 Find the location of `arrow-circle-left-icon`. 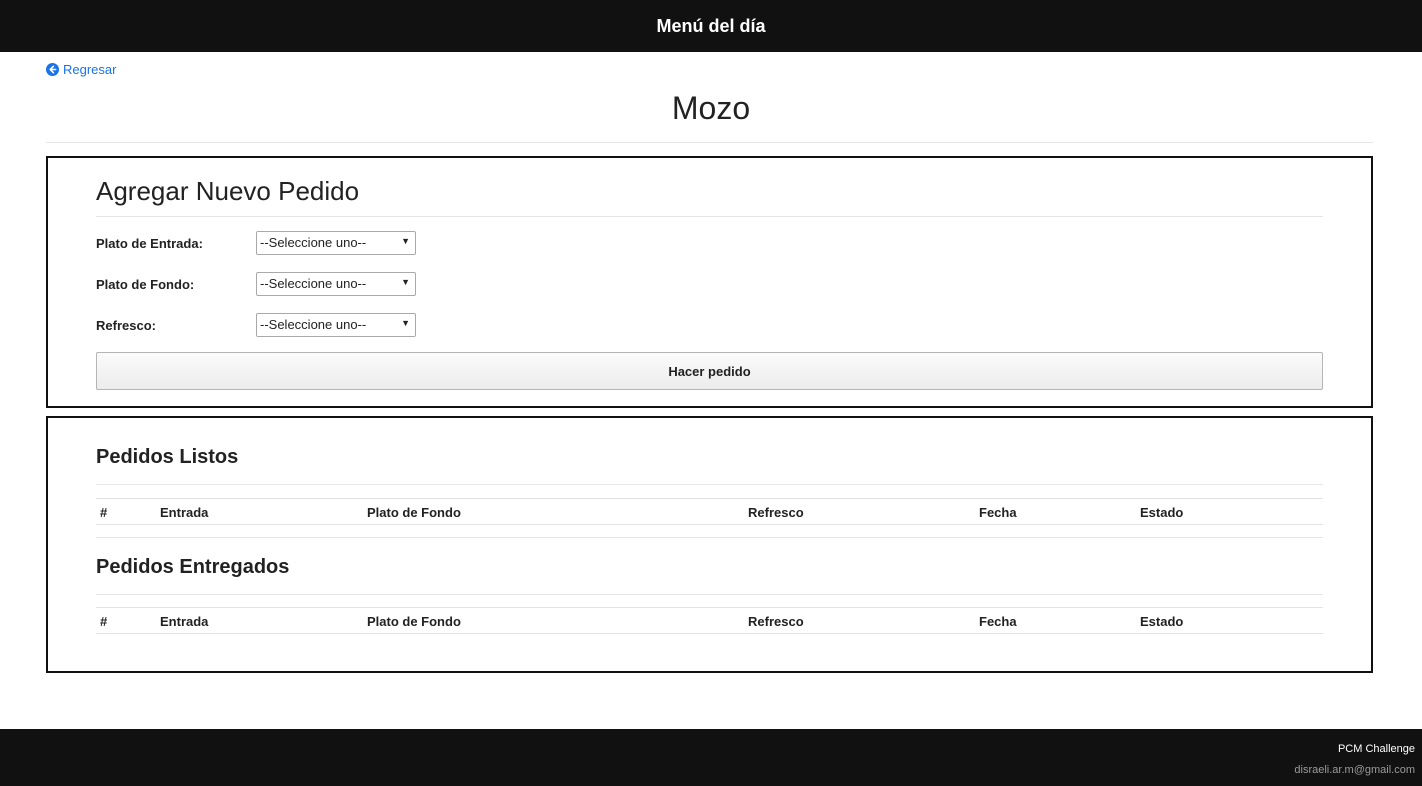

arrow-circle-left-icon is located at coordinates (52, 69).